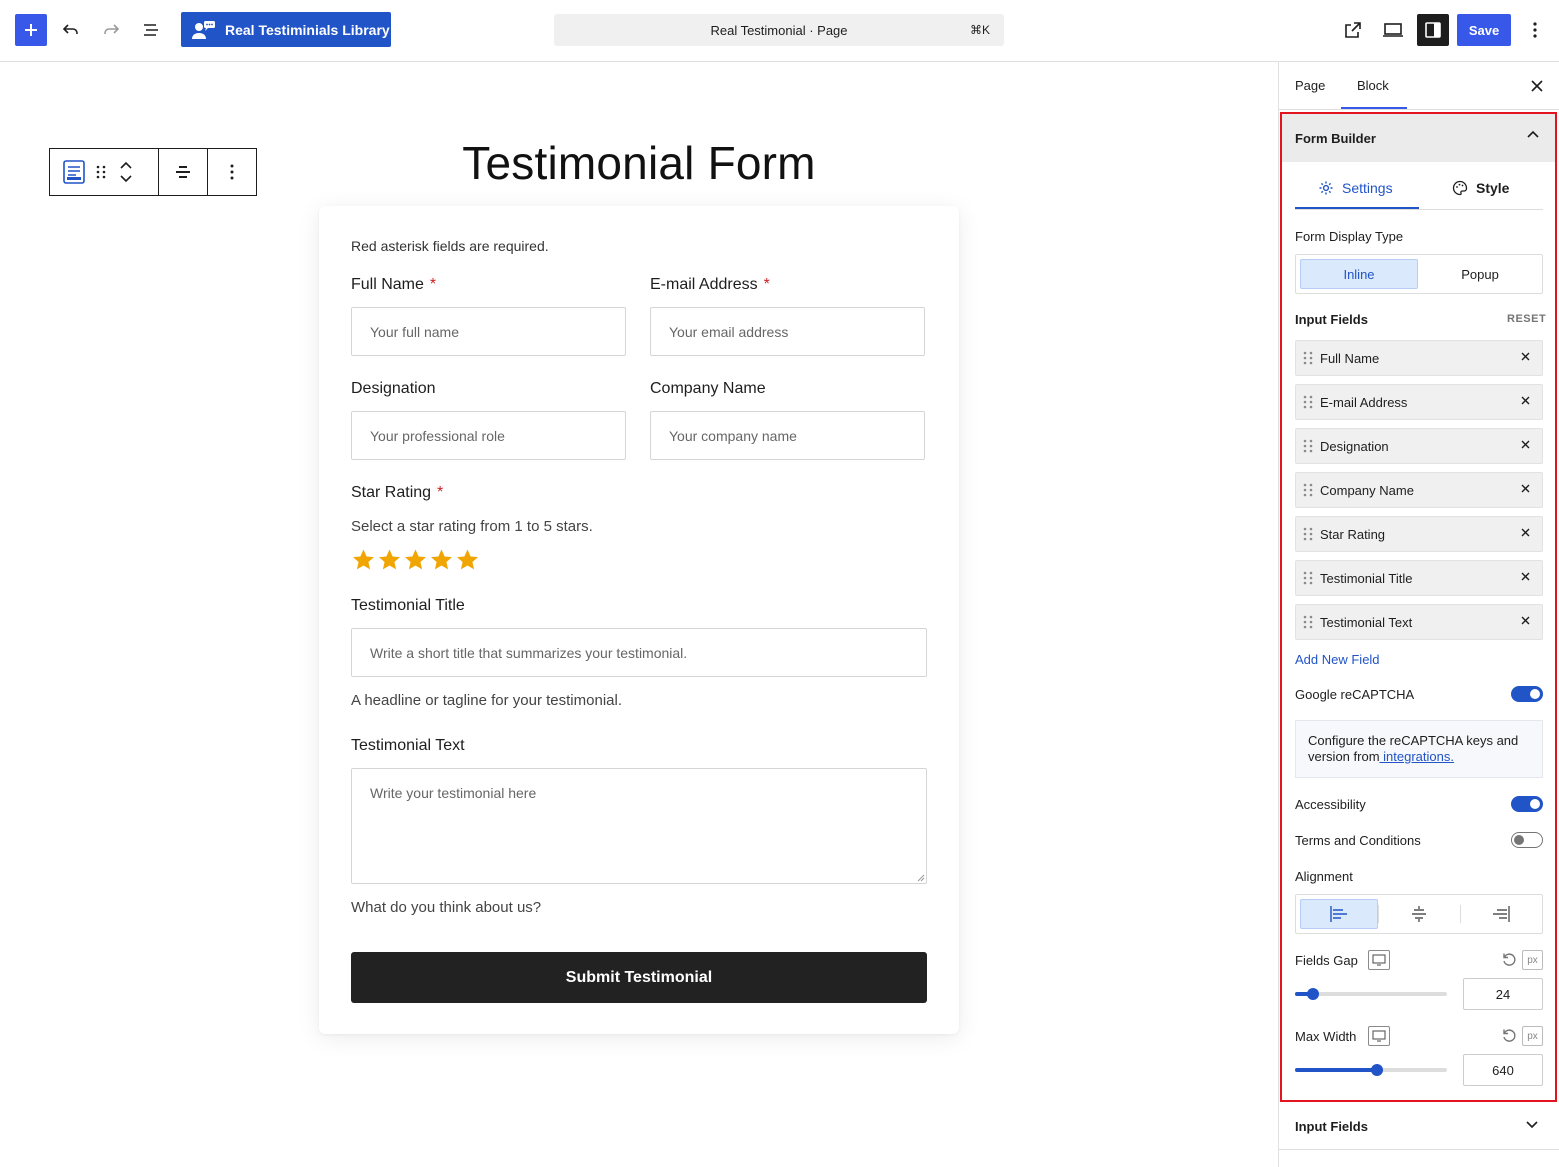 The width and height of the screenshot is (1559, 1167). What do you see at coordinates (1419, 402) in the screenshot?
I see `field-item: E-mail Address` at bounding box center [1419, 402].